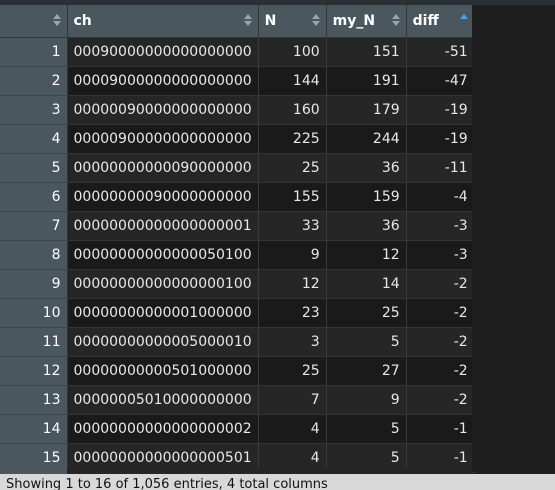 This screenshot has height=490, width=555. What do you see at coordinates (292, 400) in the screenshot?
I see `n-cell: 7` at bounding box center [292, 400].